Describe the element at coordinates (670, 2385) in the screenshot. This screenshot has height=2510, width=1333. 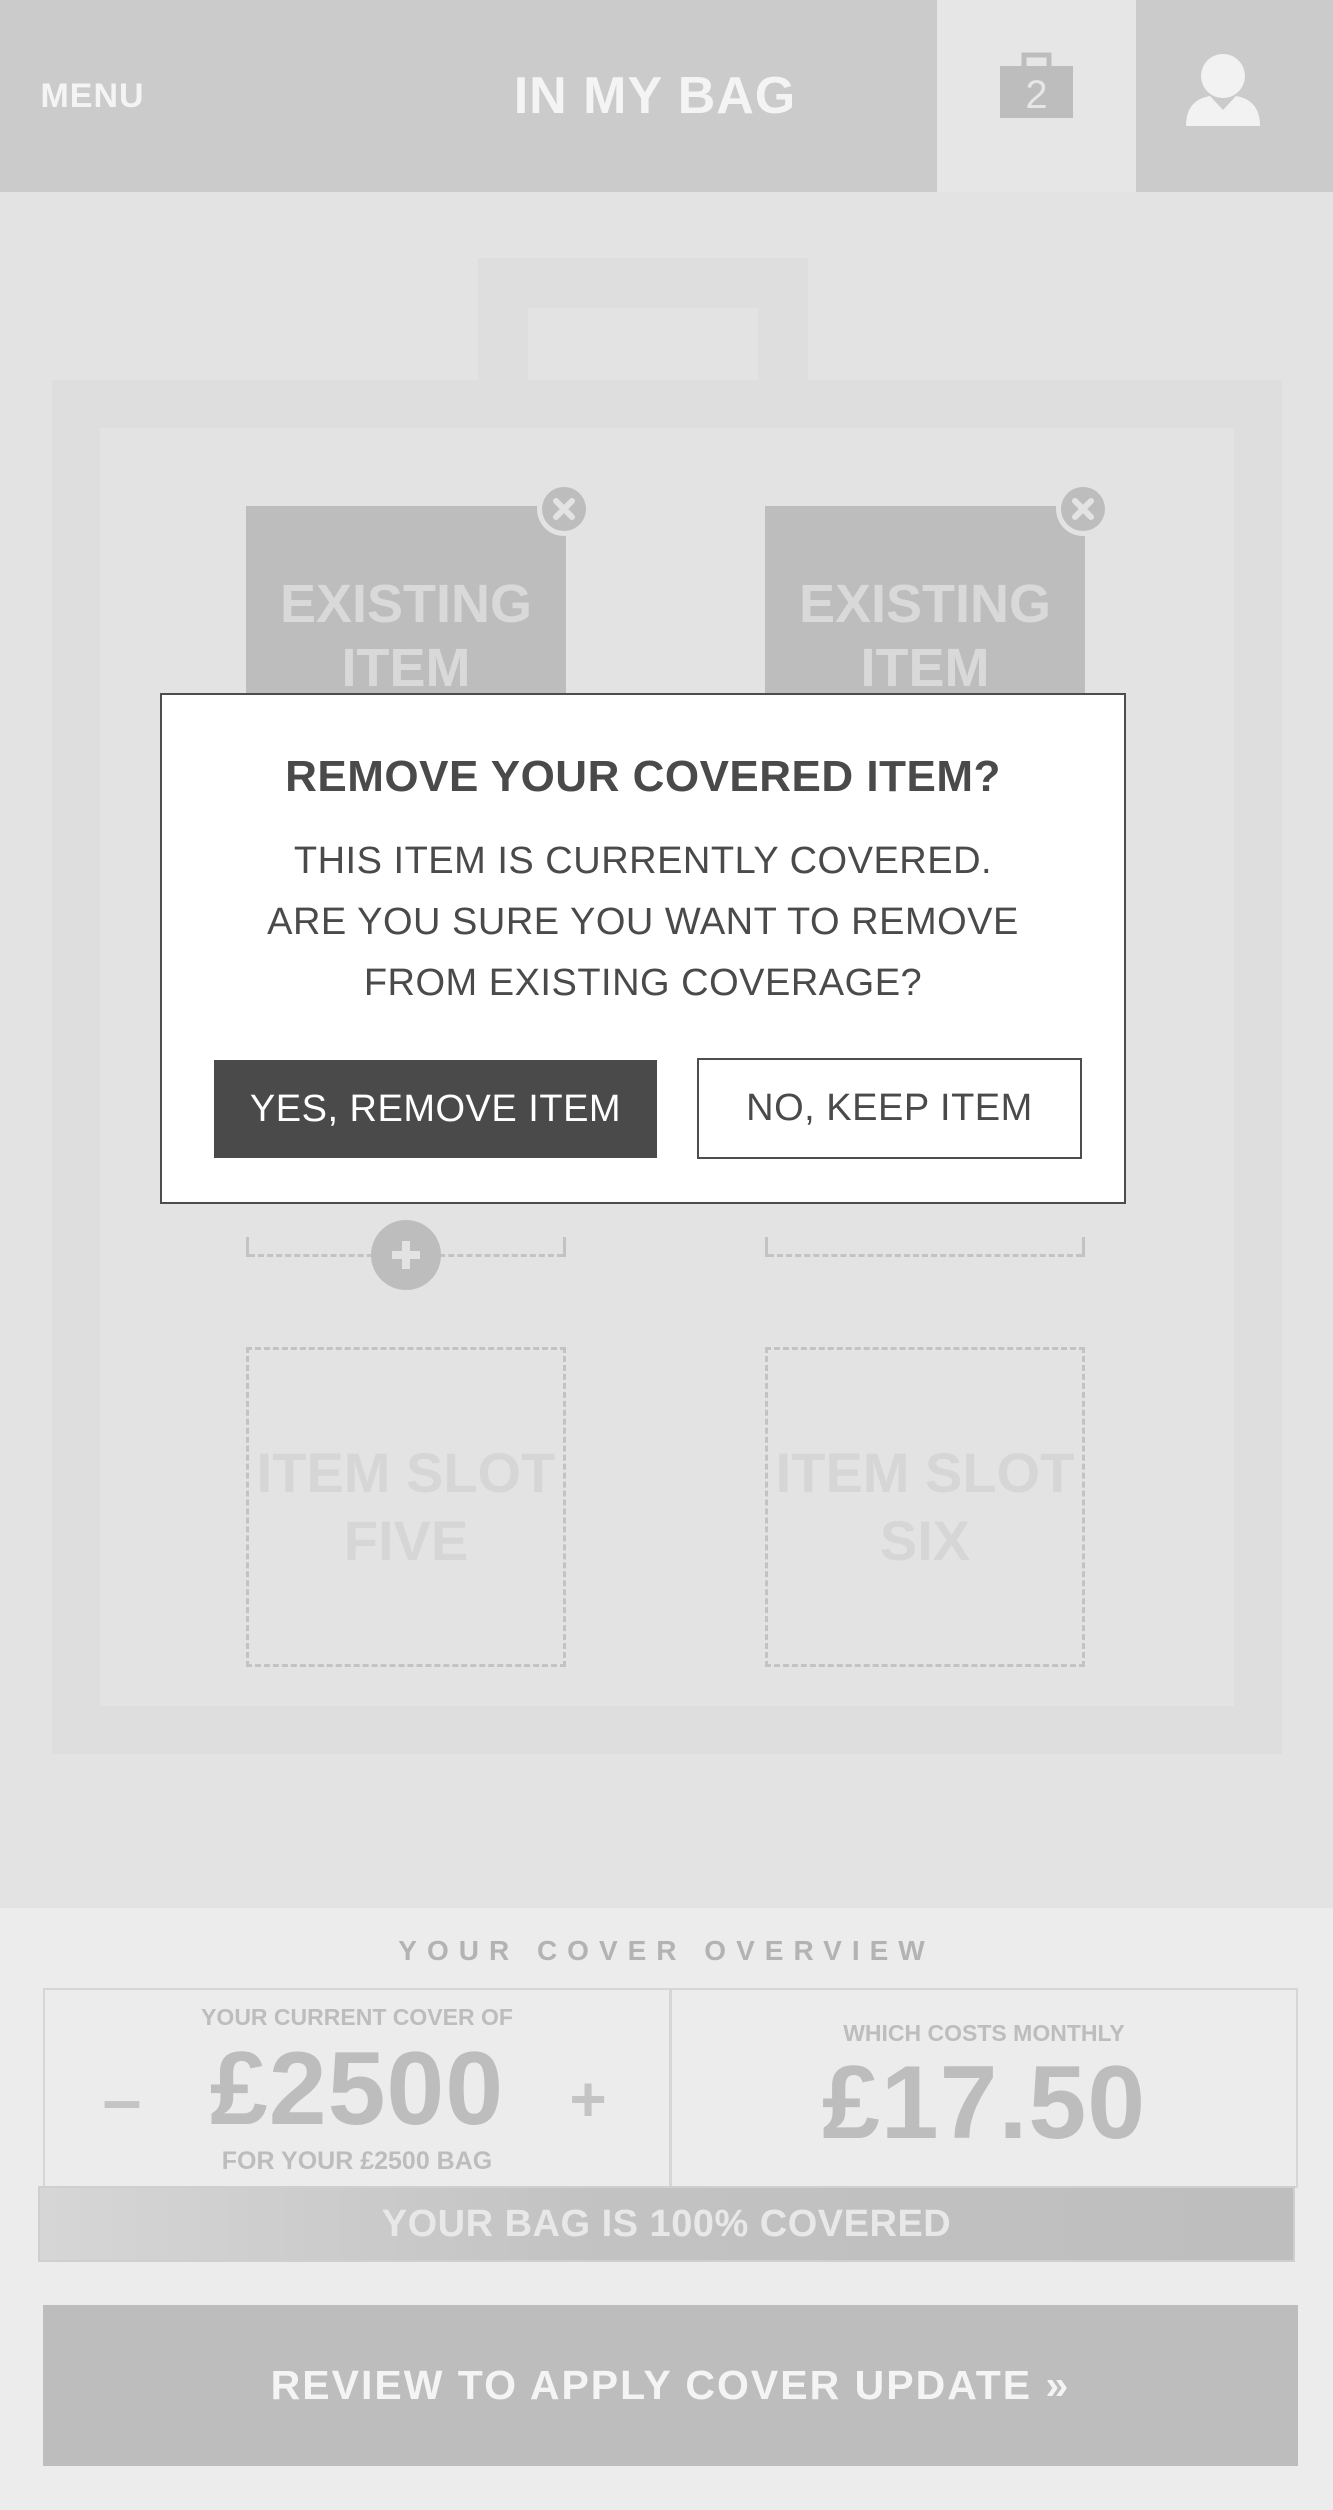
I see `review-cover-update-button: REVIEW TO APPLY COVER UPDATE »` at that location.